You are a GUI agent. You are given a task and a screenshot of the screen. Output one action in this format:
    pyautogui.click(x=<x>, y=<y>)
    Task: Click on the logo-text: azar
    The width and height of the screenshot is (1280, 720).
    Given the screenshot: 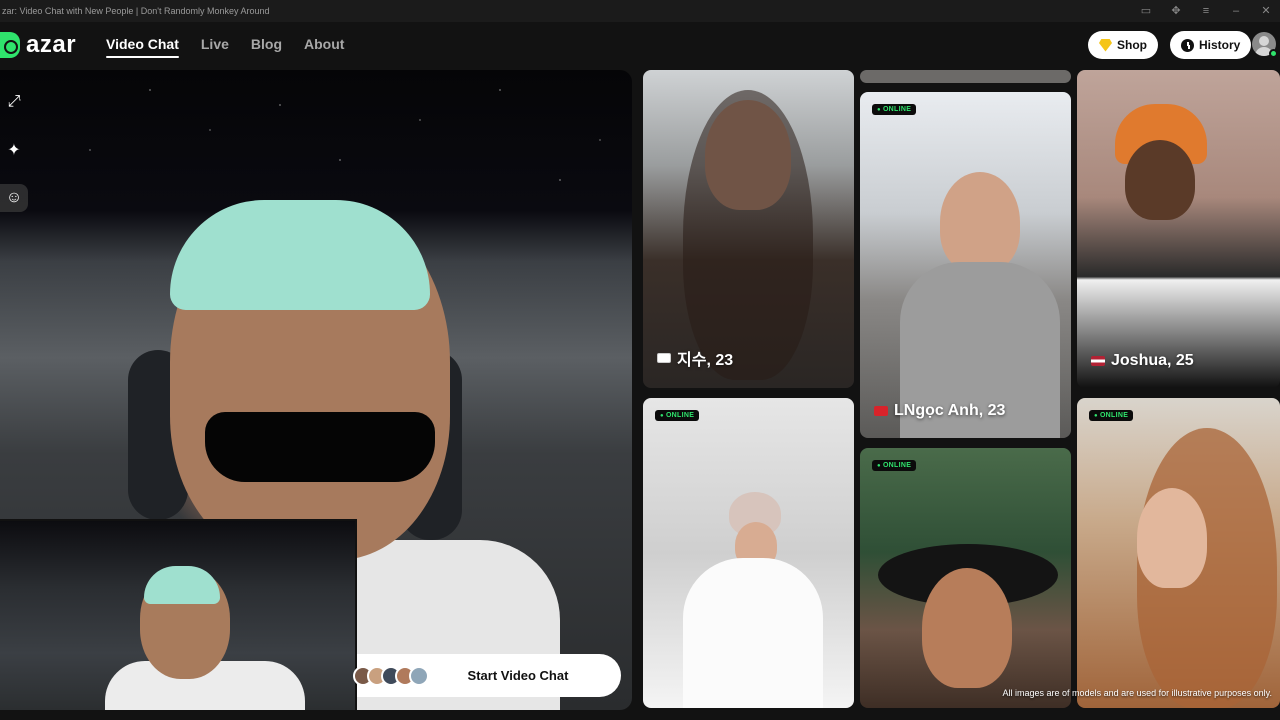 What is the action you would take?
    pyautogui.click(x=51, y=44)
    